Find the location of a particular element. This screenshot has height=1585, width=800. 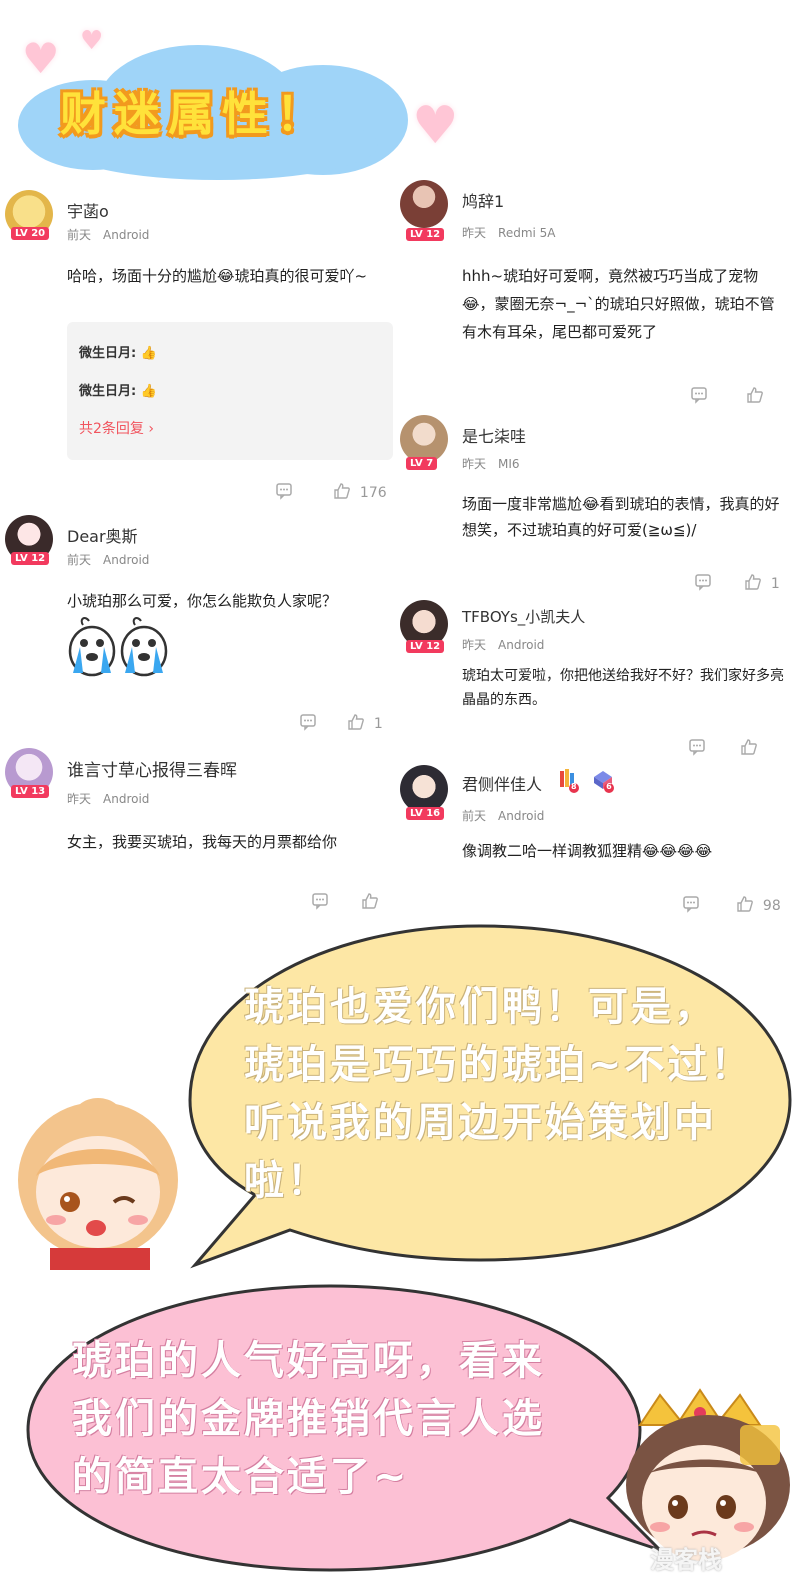

comment-actions: 176 is located at coordinates (331, 492).